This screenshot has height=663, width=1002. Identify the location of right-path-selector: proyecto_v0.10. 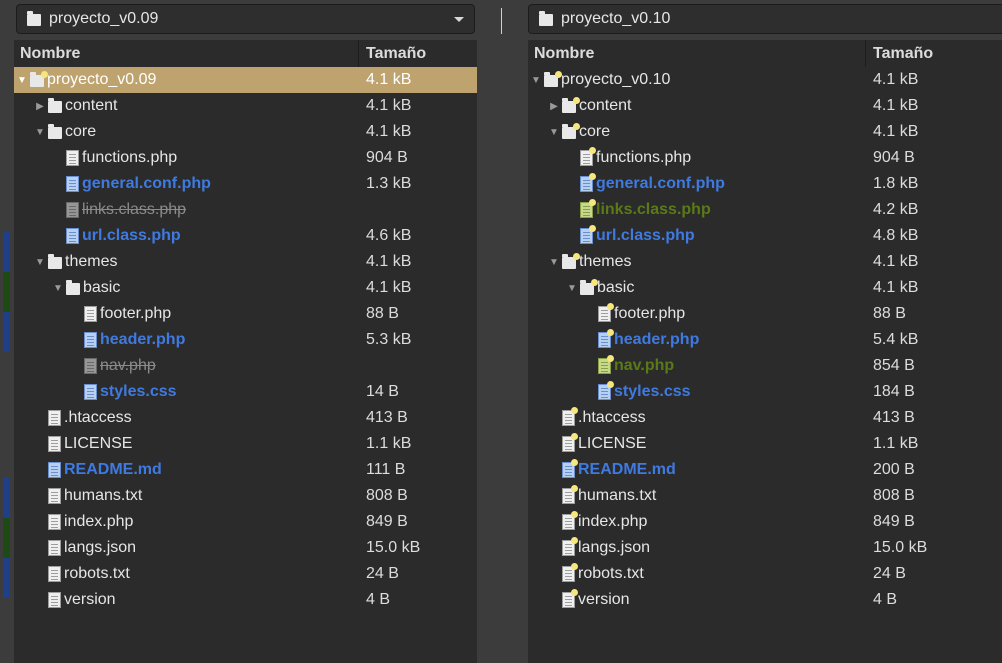
(765, 19).